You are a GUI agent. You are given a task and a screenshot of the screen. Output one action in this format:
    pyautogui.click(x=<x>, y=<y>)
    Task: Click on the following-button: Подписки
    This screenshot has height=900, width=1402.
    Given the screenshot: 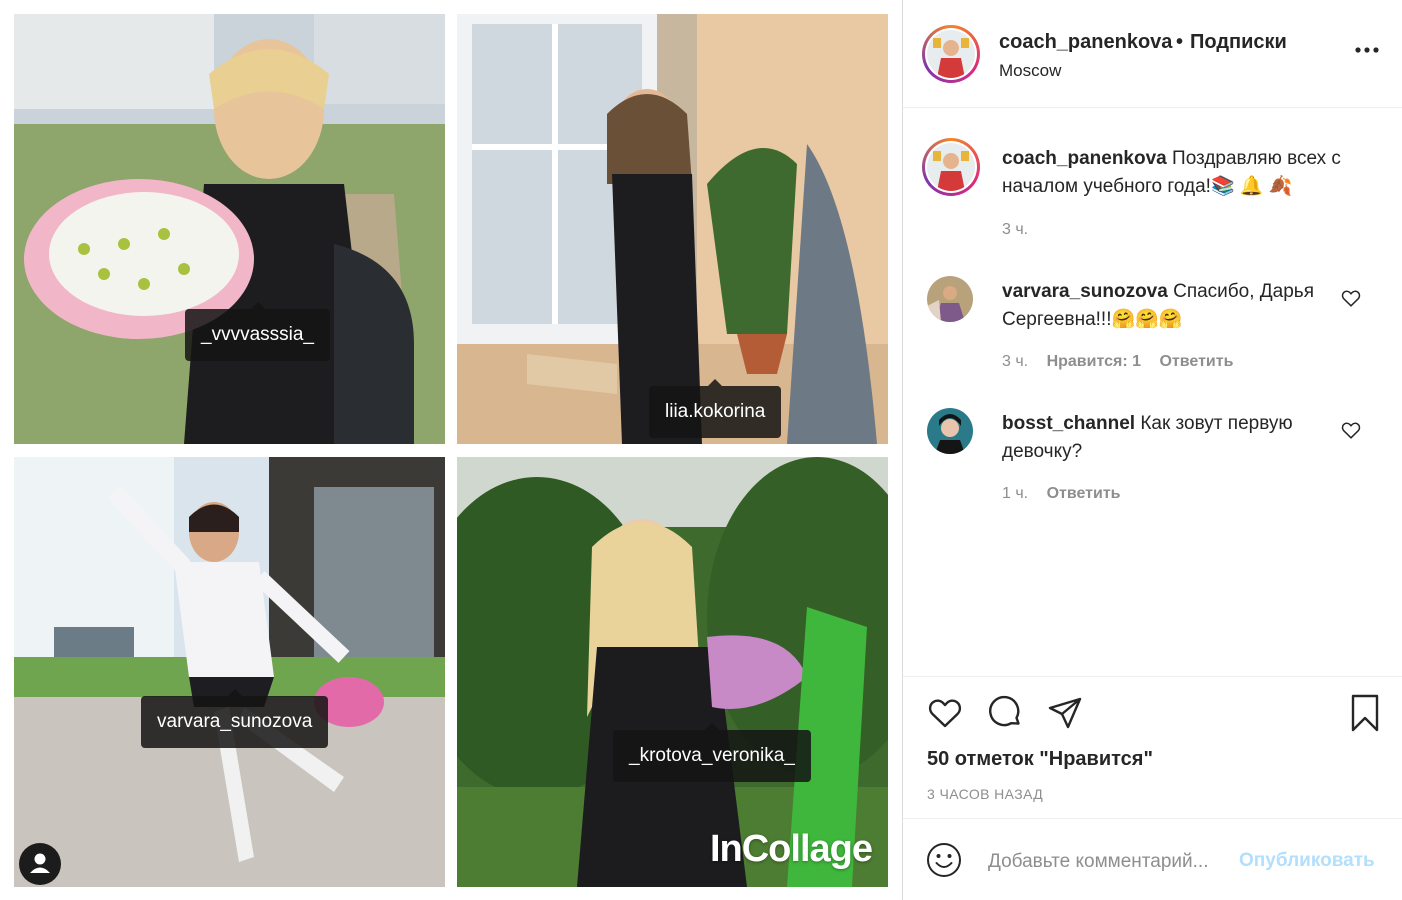 What is the action you would take?
    pyautogui.click(x=1238, y=42)
    